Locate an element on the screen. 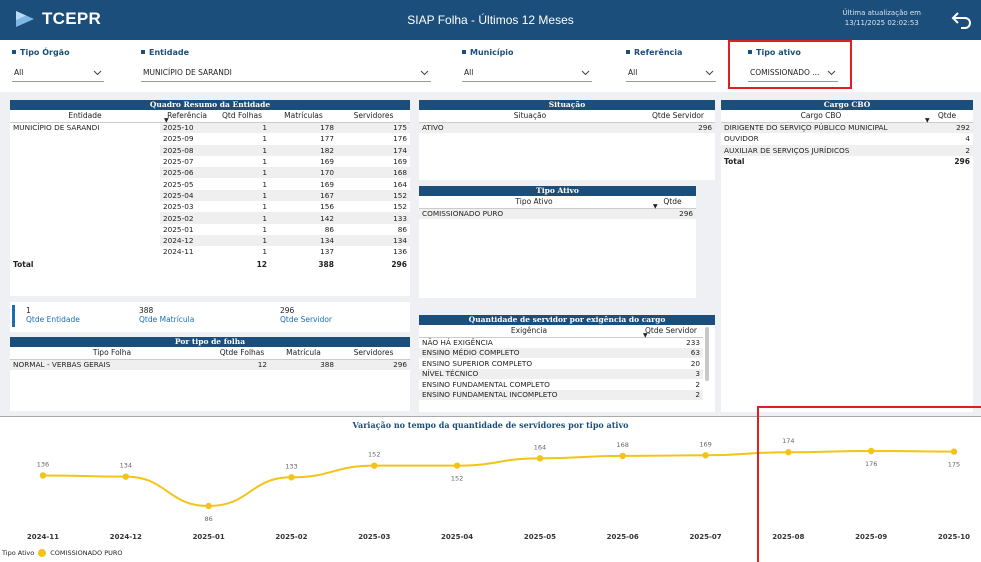 The height and width of the screenshot is (562, 981). tipo-orgao-dropdown: All is located at coordinates (58, 73).